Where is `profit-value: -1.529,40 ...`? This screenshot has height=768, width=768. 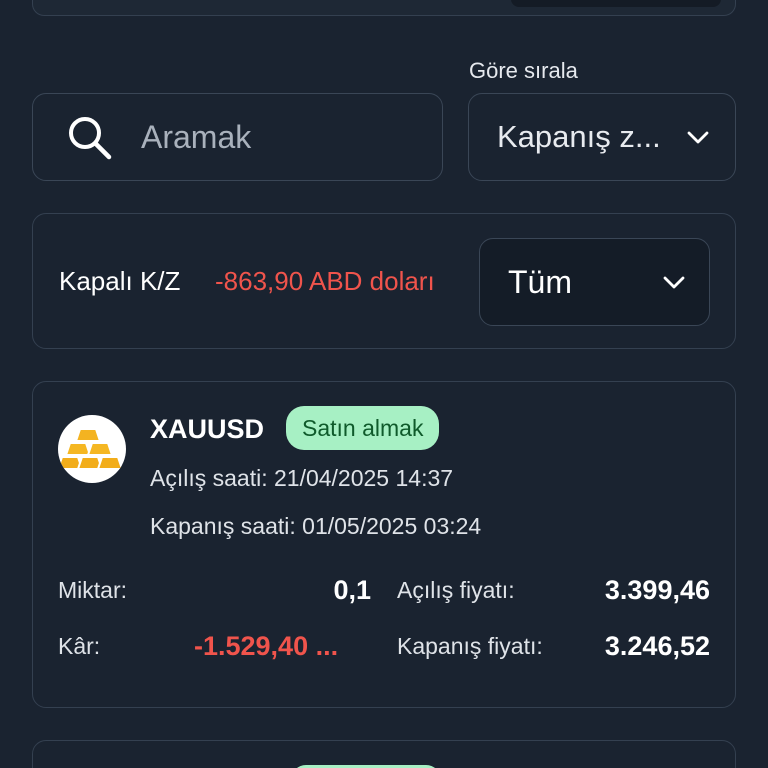 profit-value: -1.529,40 ... is located at coordinates (266, 646).